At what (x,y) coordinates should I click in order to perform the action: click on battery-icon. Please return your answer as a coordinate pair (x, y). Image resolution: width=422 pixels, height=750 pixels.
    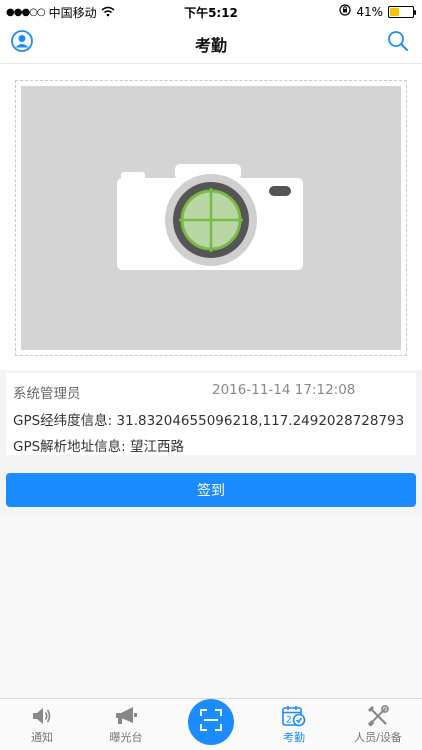
    Looking at the image, I should click on (402, 11).